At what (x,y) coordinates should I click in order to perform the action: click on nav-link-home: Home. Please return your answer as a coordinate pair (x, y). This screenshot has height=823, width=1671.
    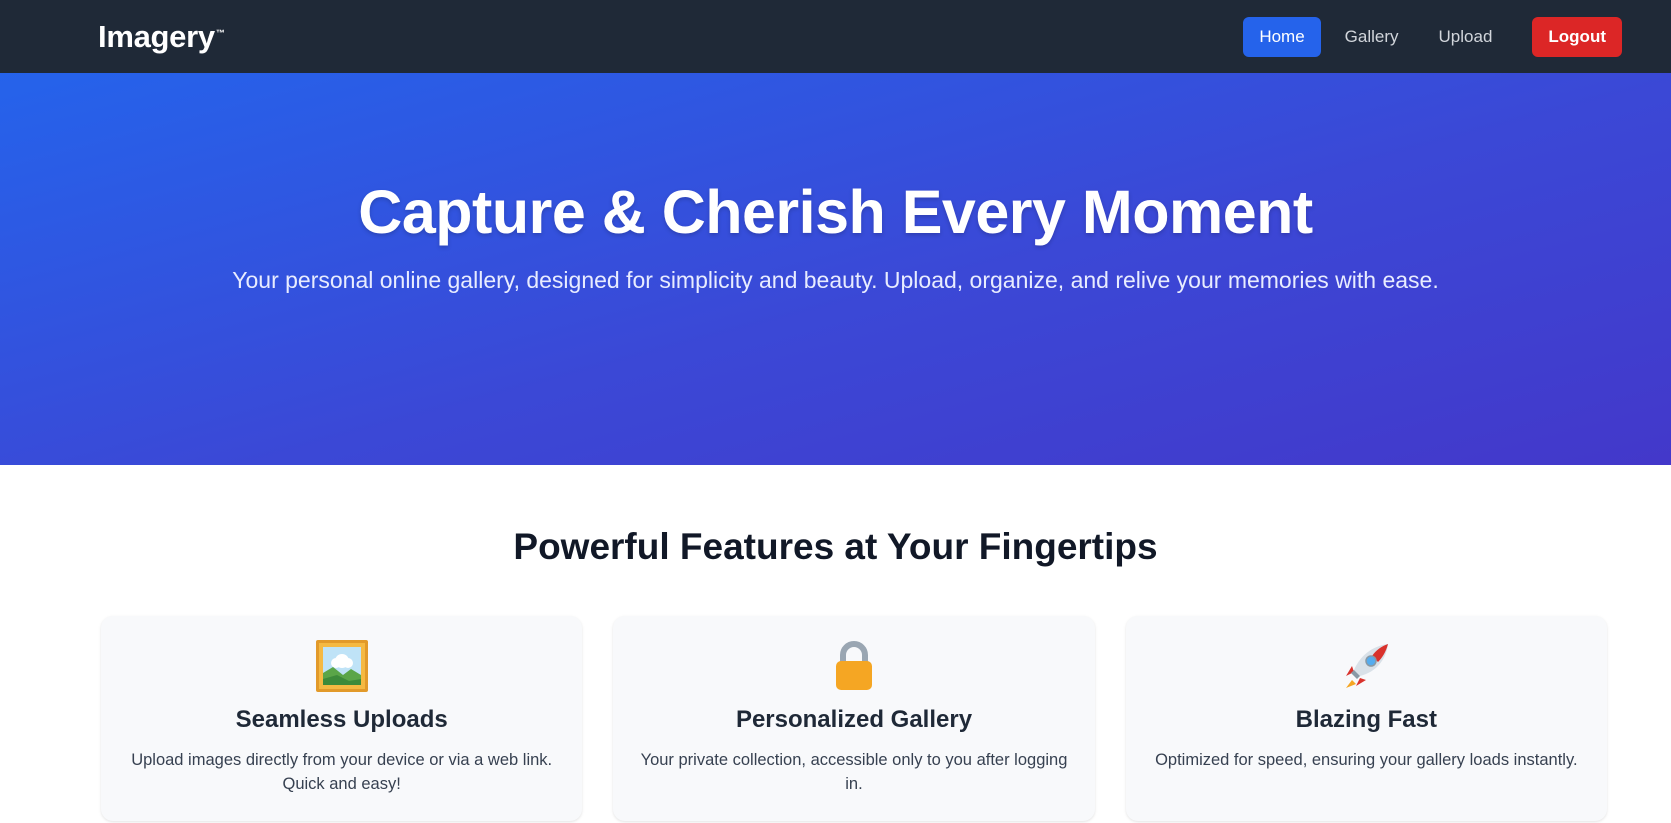
    Looking at the image, I should click on (1282, 36).